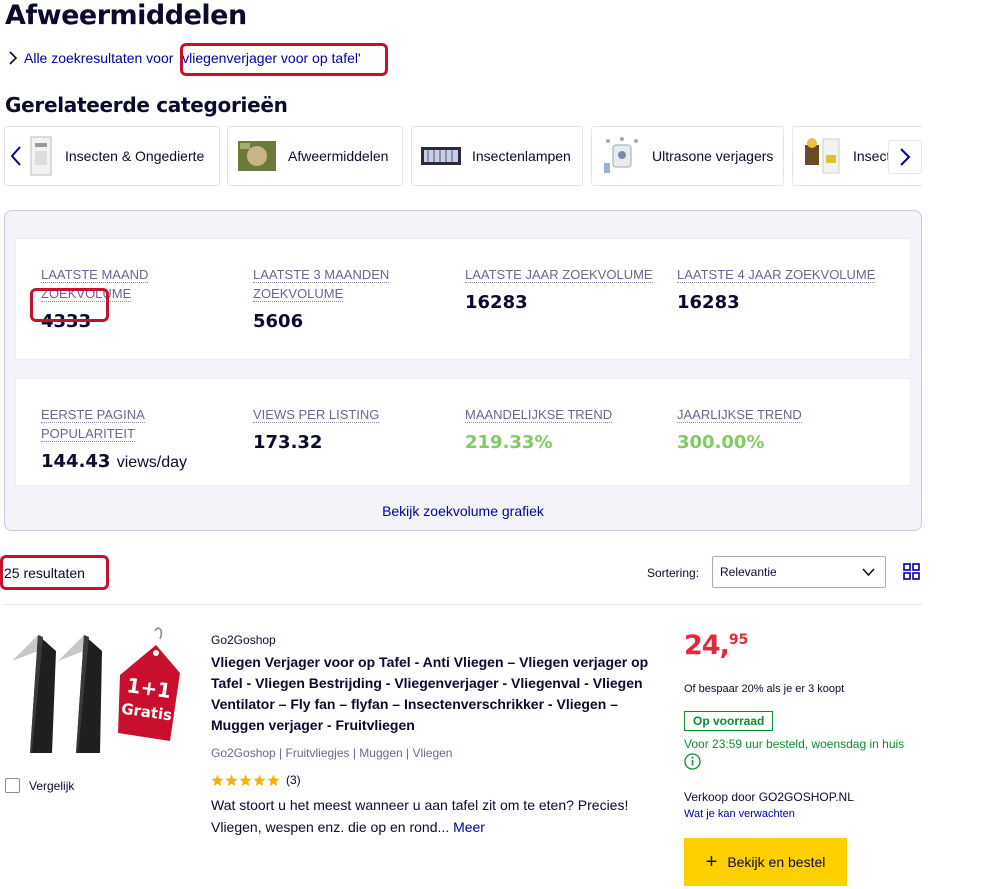 This screenshot has height=889, width=1005. I want to click on category-card-insectenlampen: Insectenlampen, so click(497, 156).